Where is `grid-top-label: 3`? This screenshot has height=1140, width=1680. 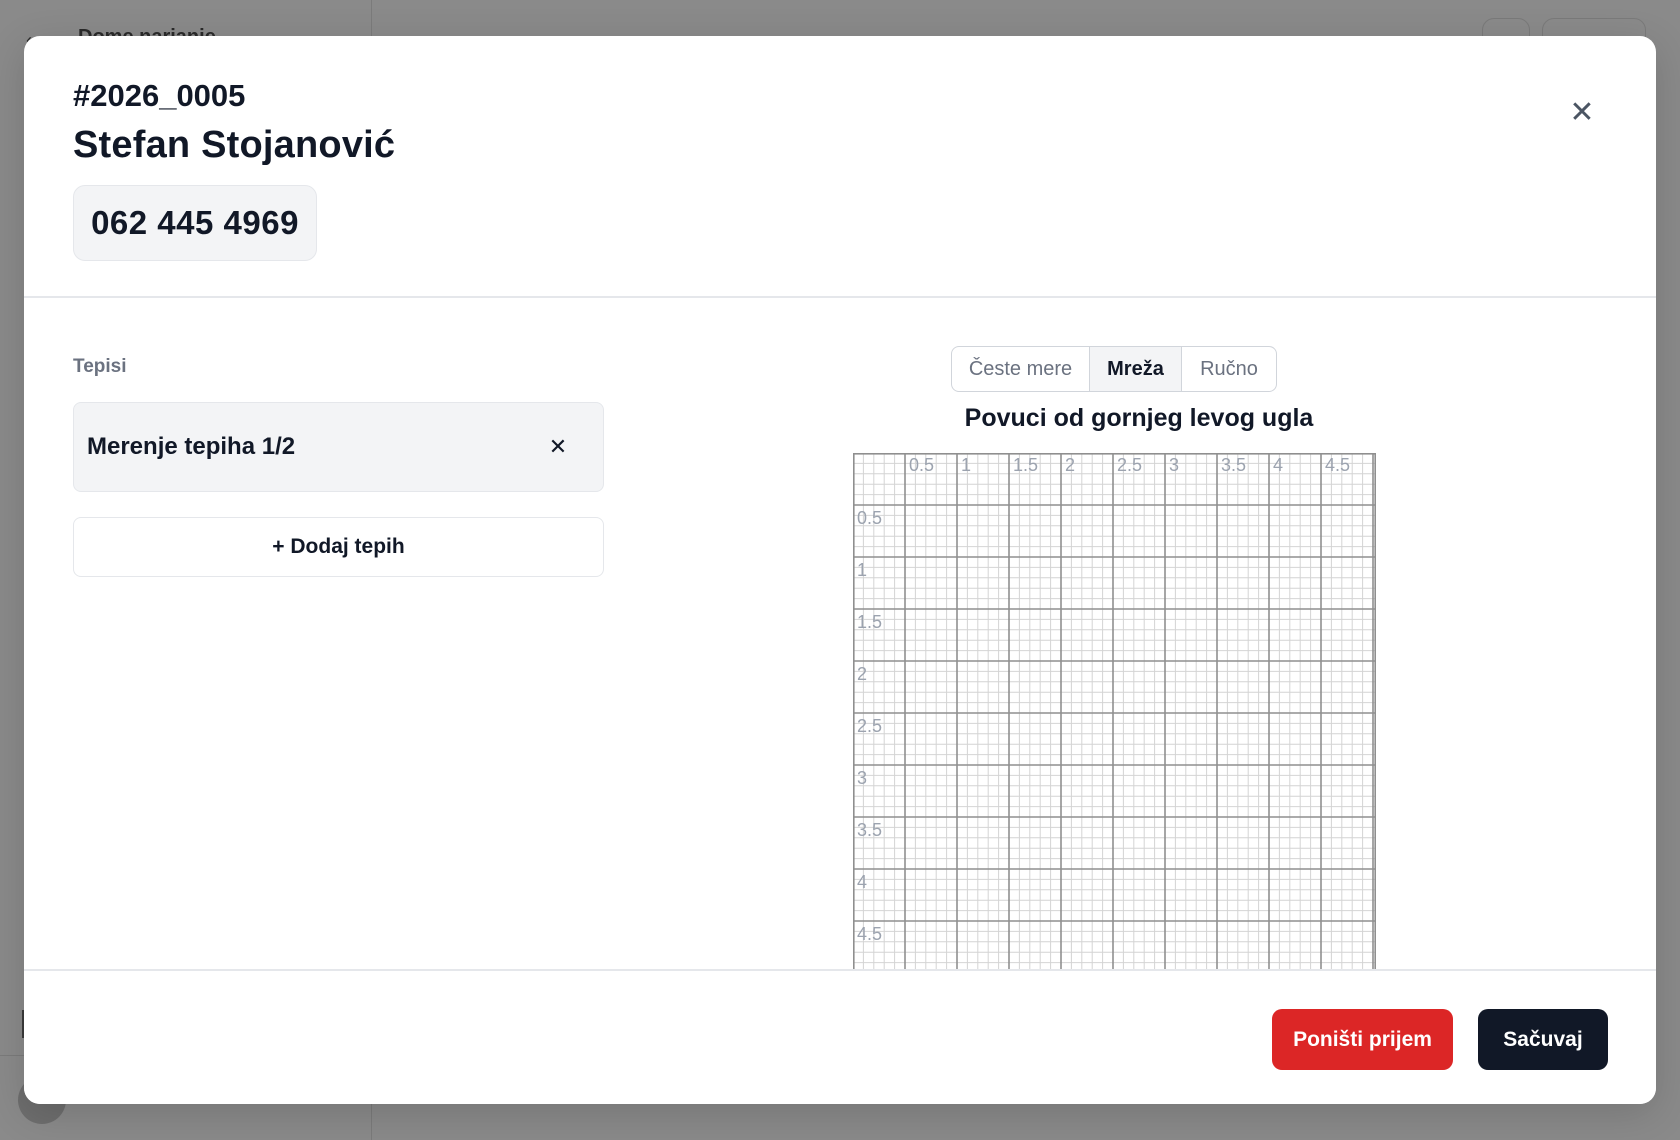 grid-top-label: 3 is located at coordinates (1174, 465).